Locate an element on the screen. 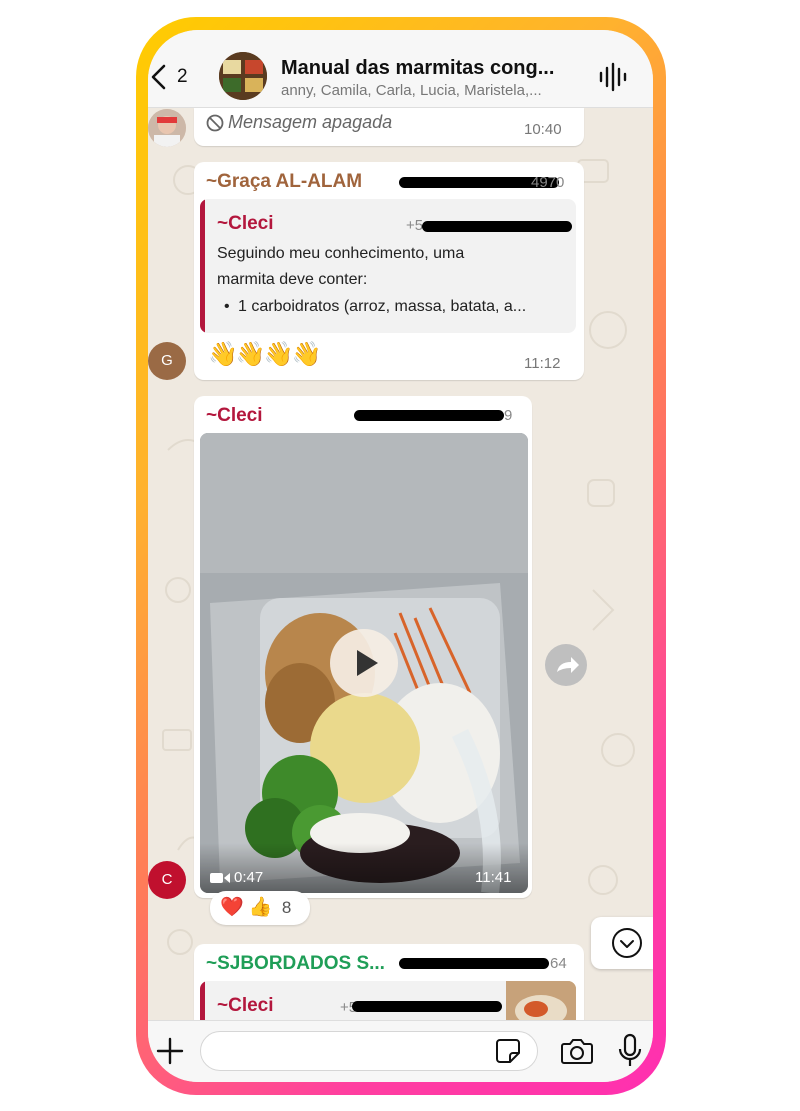  camera-button is located at coordinates (577, 1051).